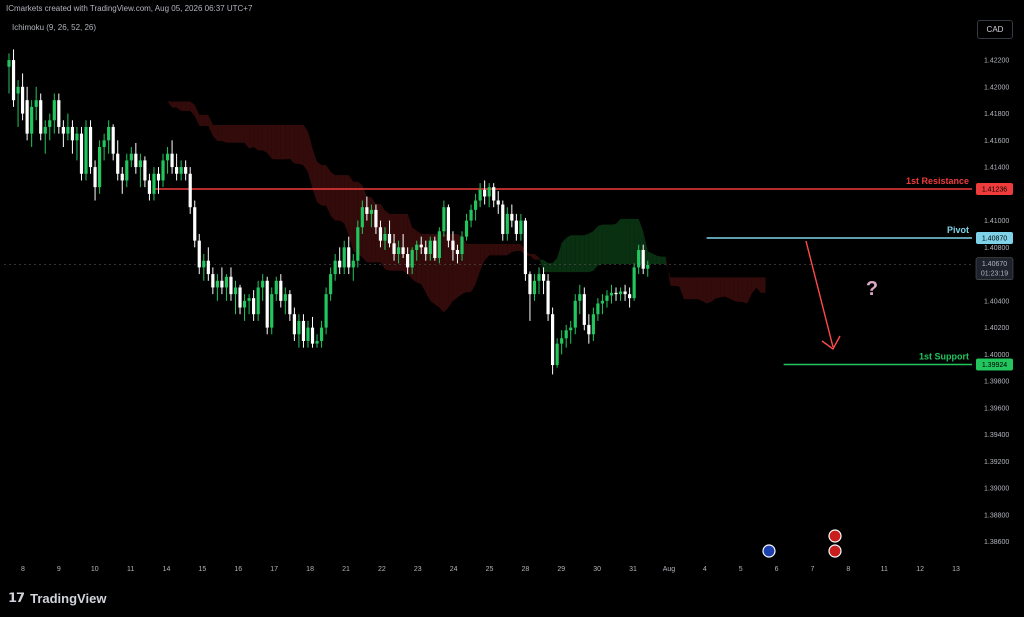 The width and height of the screenshot is (1024, 617). I want to click on y-tick-label: 1.41800, so click(996, 114).